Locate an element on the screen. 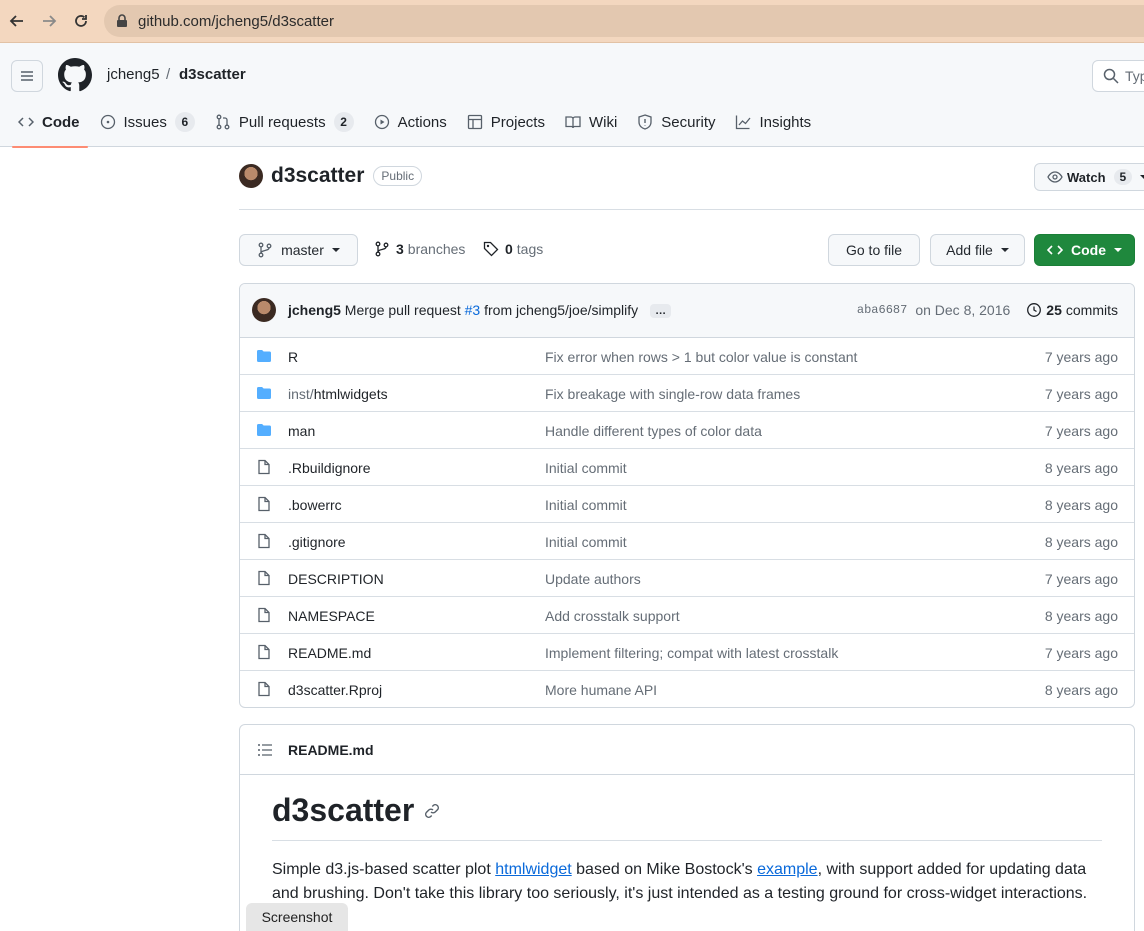 This screenshot has height=931, width=1144. tab-pull-requests-label: Pull requests is located at coordinates (282, 122).